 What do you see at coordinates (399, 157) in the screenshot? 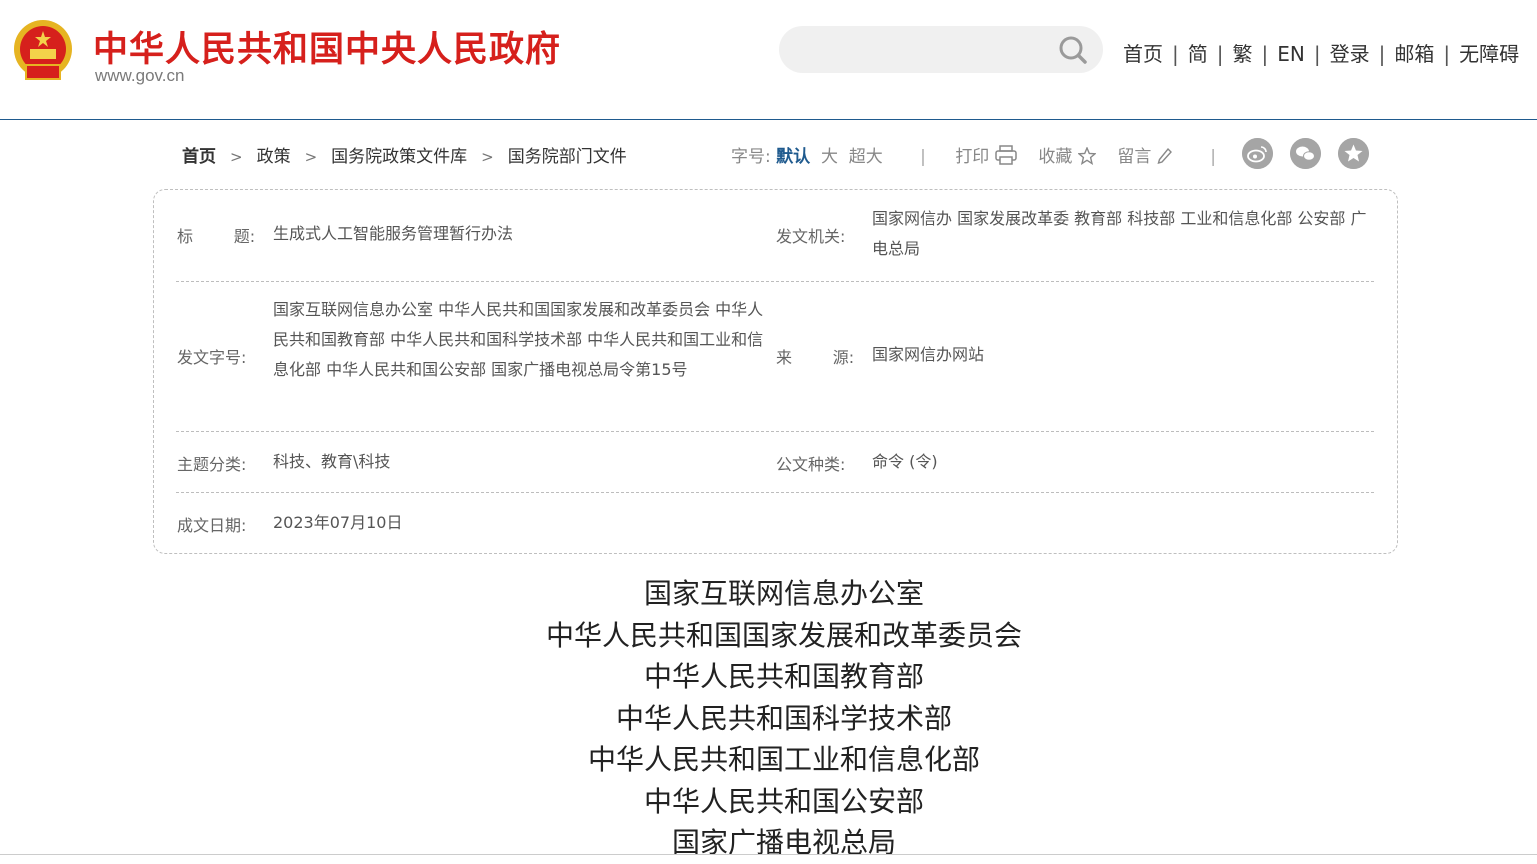
I see `breadcrumb-policy-library: 国务院政策文件库` at bounding box center [399, 157].